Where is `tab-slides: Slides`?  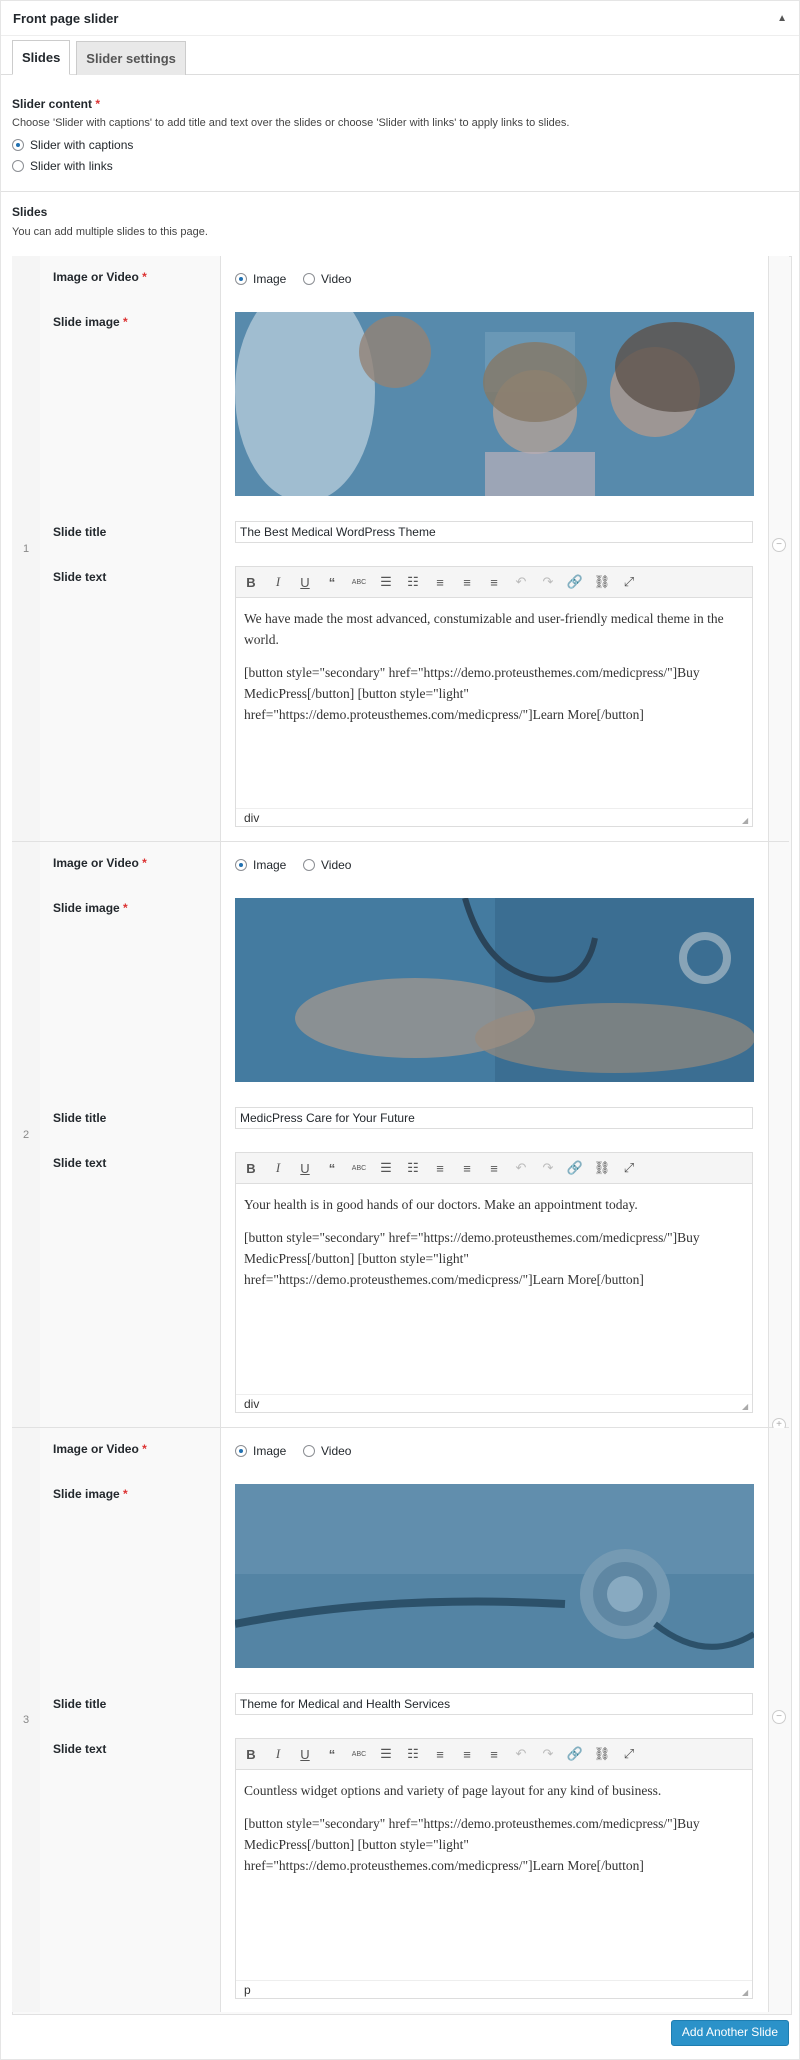 tab-slides: Slides is located at coordinates (41, 57).